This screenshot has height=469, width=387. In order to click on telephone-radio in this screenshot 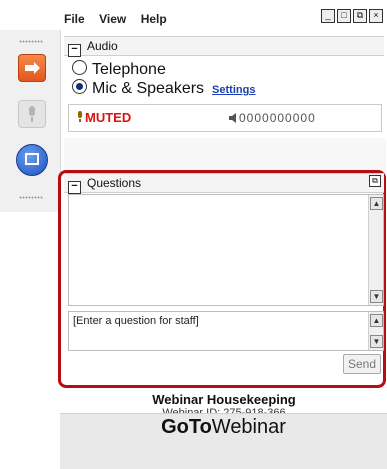, I will do `click(79, 67)`.